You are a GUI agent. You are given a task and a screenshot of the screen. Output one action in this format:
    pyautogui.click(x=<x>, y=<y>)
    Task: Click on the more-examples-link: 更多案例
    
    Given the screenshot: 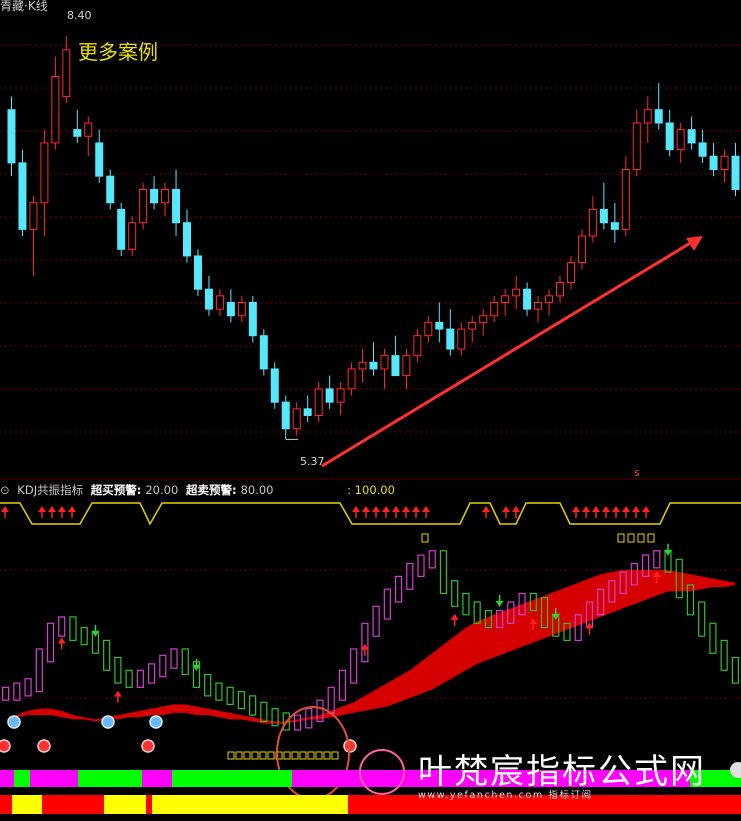 What is the action you would take?
    pyautogui.click(x=118, y=50)
    